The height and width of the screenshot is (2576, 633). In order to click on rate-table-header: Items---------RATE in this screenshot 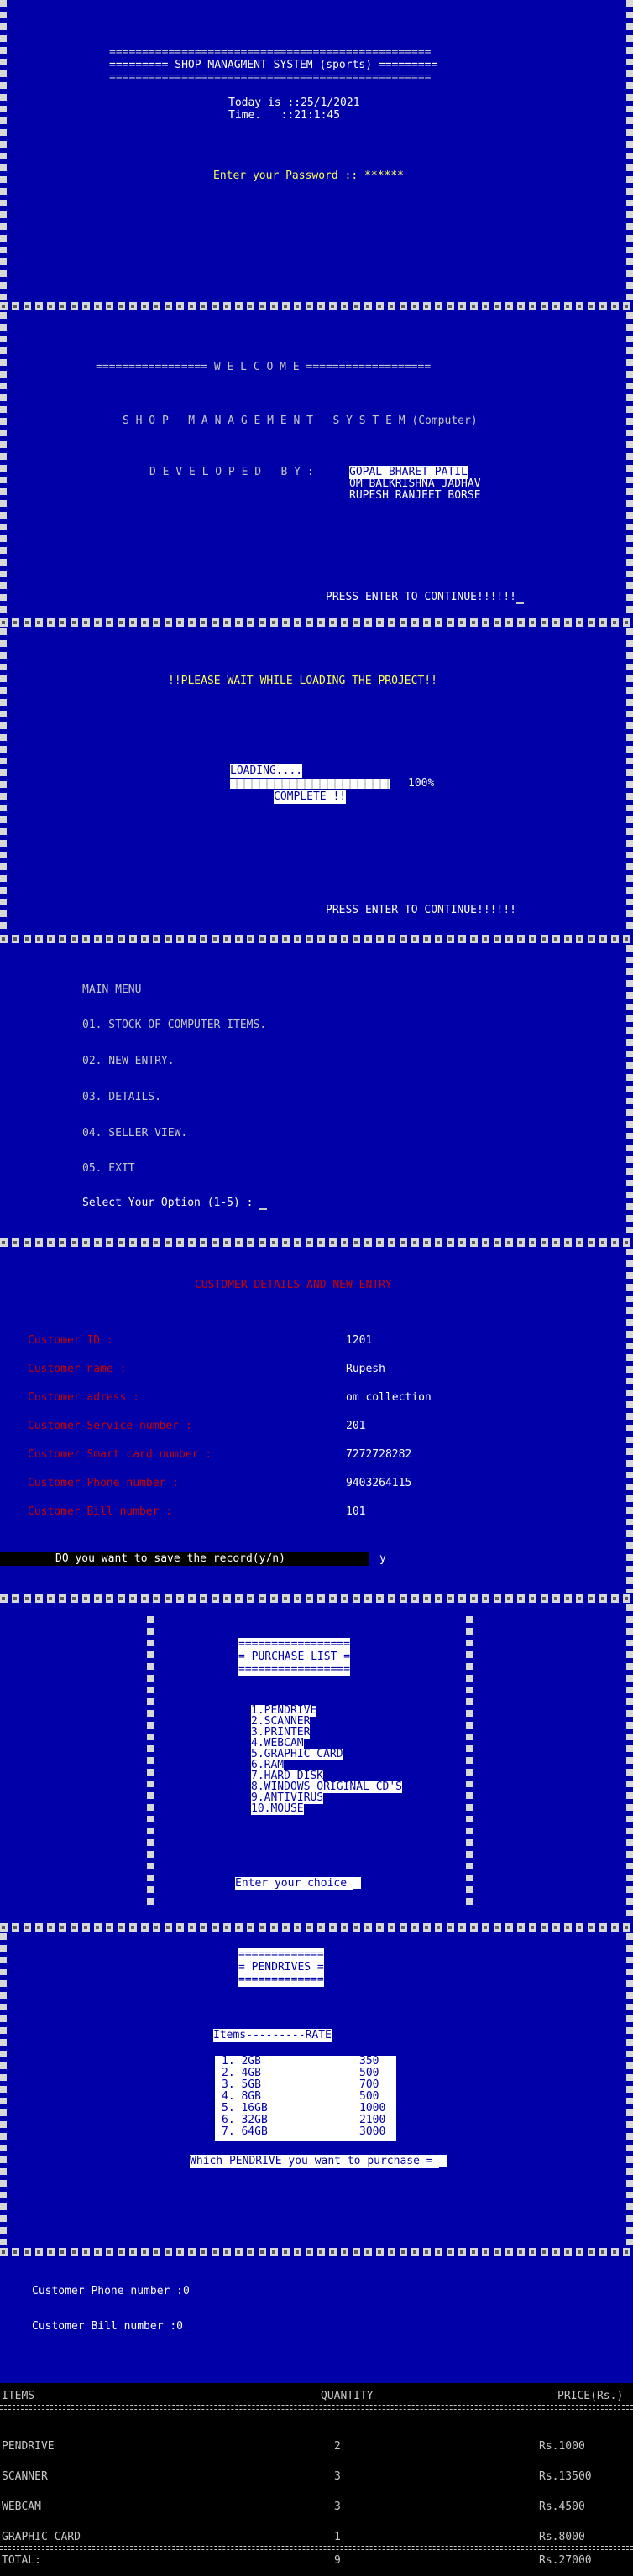, I will do `click(272, 2035)`.